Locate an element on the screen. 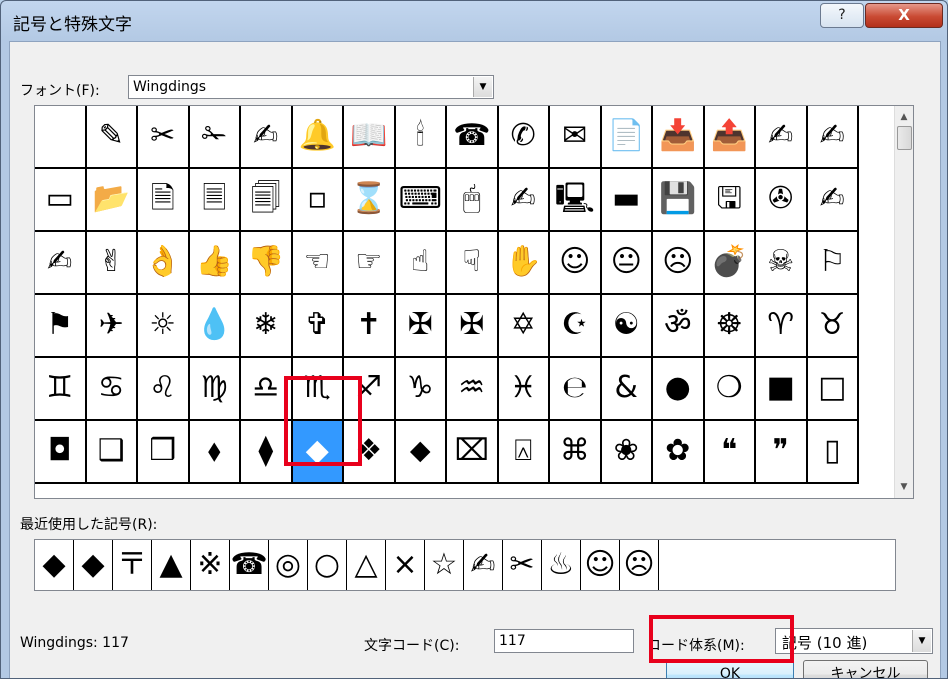 The width and height of the screenshot is (948, 679). symbol-cell is located at coordinates (61, 137).